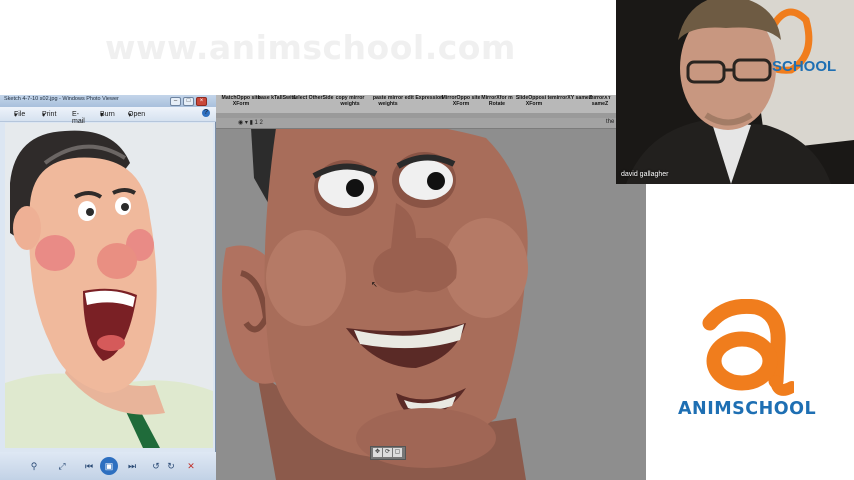 The height and width of the screenshot is (480, 854). Describe the element at coordinates (89, 466) in the screenshot. I see `previous-icon: ⏮` at that location.